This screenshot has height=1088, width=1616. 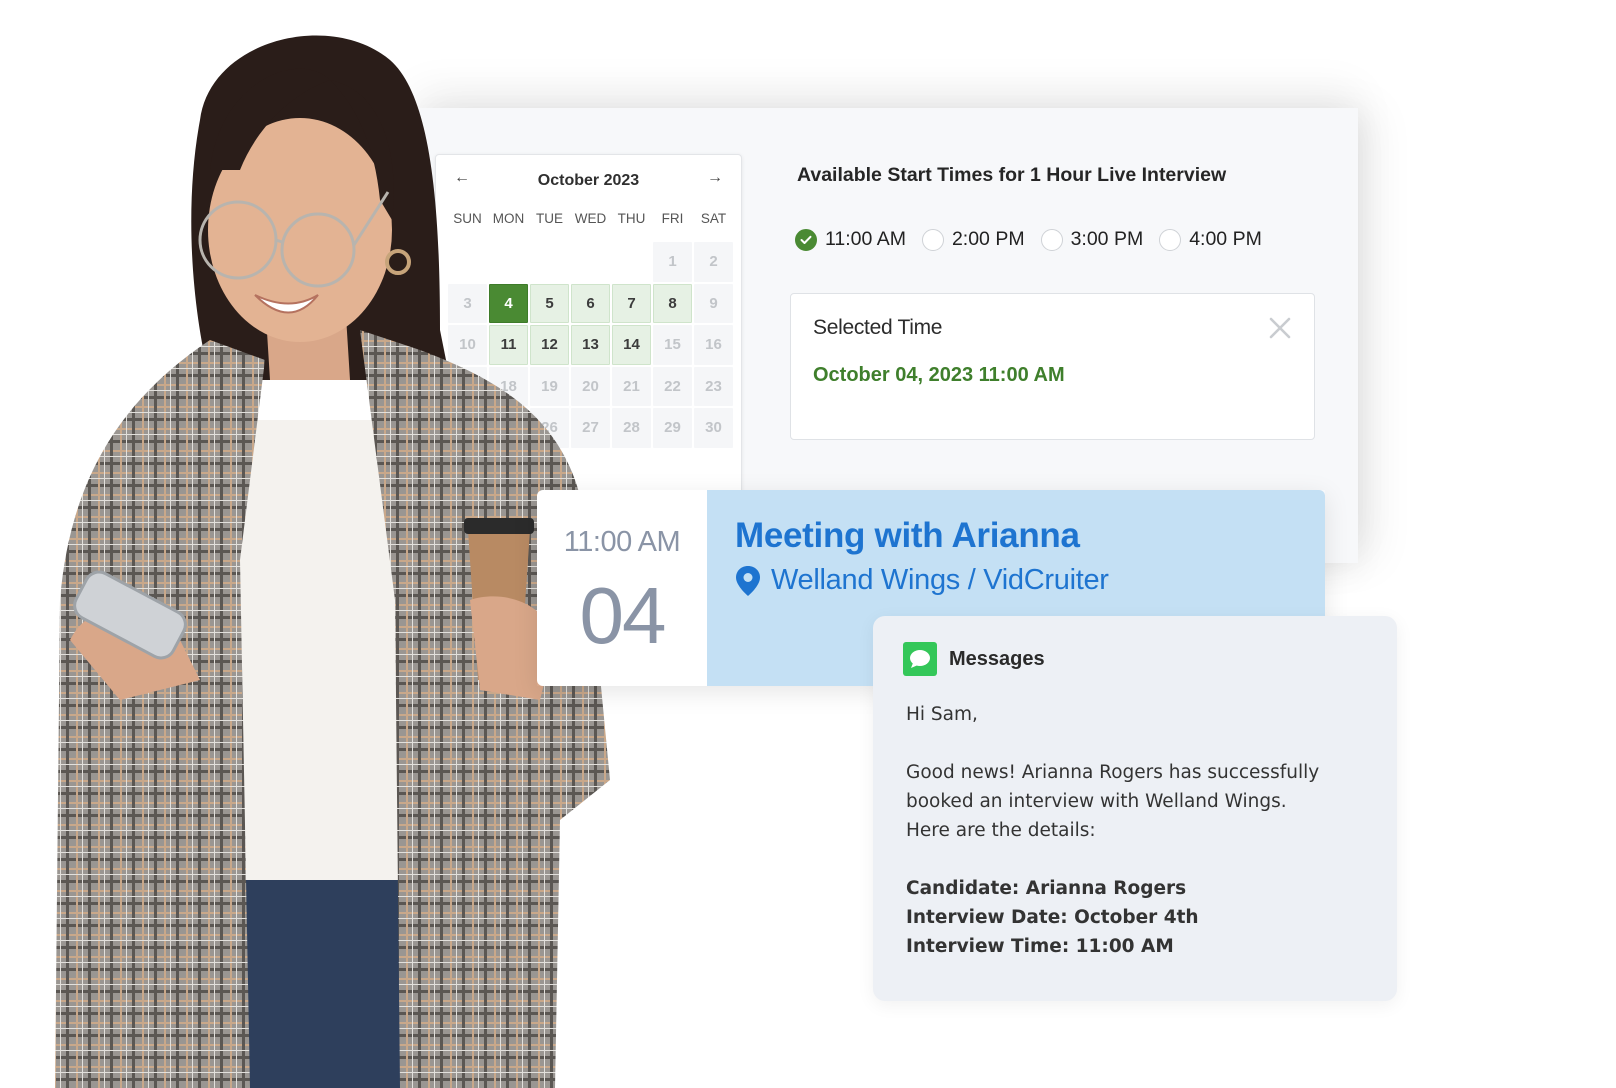 I want to click on calendar-day: 23, so click(x=713, y=386).